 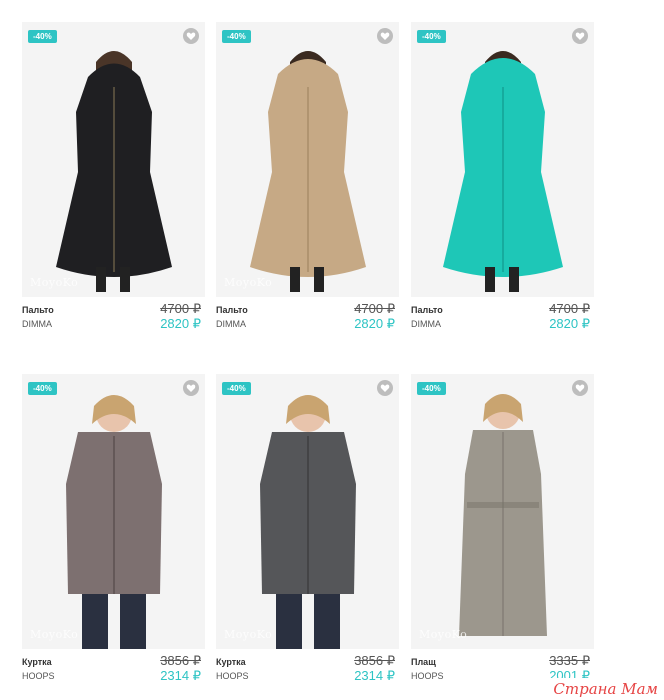 I want to click on product-card: -40% MoyoKo Плащ HOOPS 3335 ₽ 2001 ₽, so click(x=502, y=531).